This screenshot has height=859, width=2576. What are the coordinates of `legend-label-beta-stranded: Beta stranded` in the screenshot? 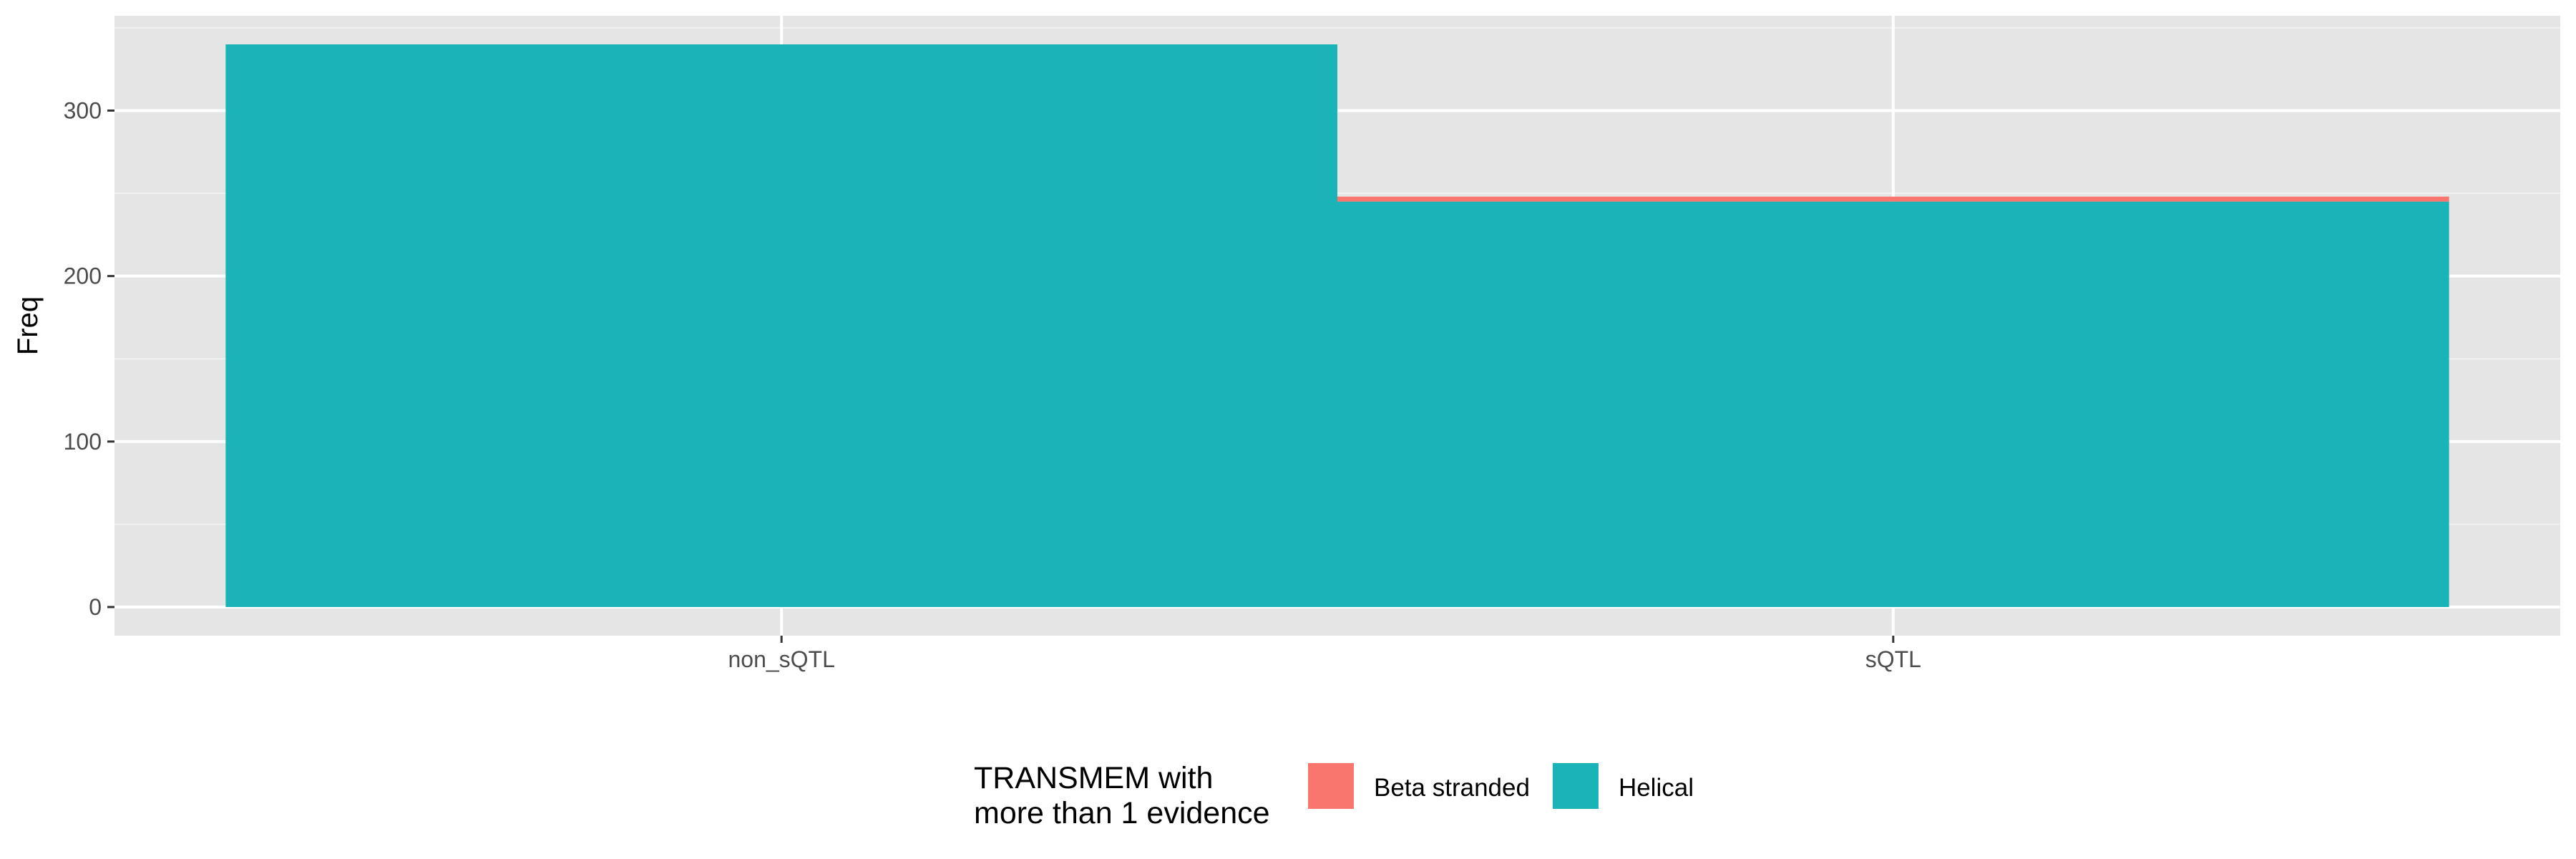 It's located at (1452, 788).